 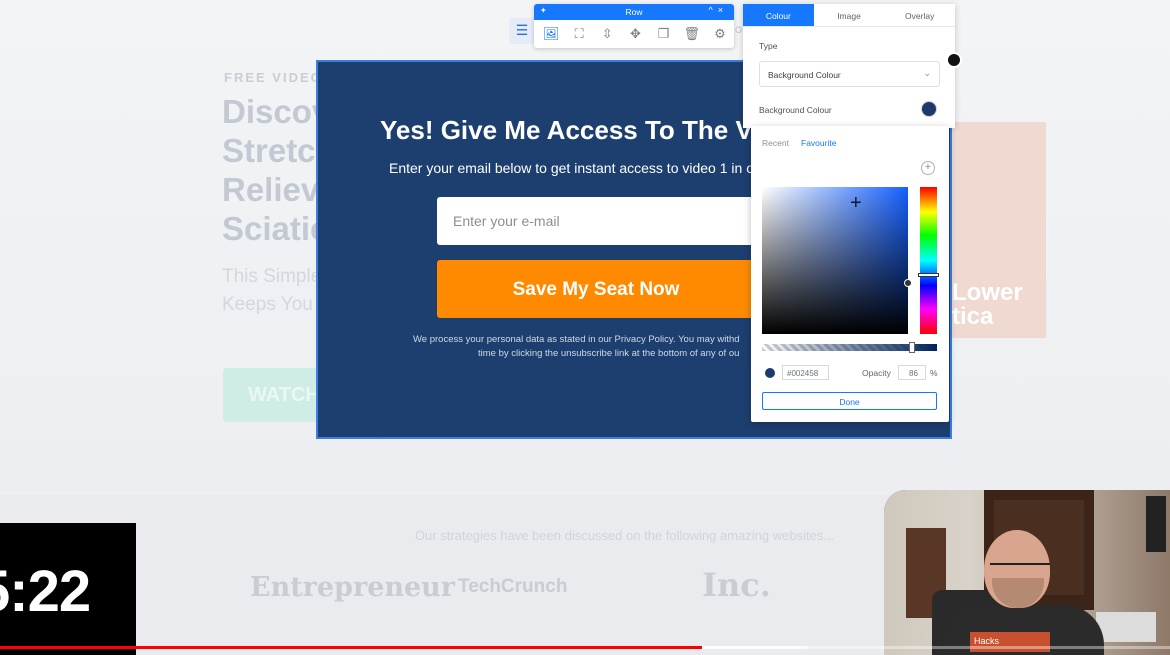 What do you see at coordinates (596, 221) in the screenshot?
I see `email-input: Enter your e-mail` at bounding box center [596, 221].